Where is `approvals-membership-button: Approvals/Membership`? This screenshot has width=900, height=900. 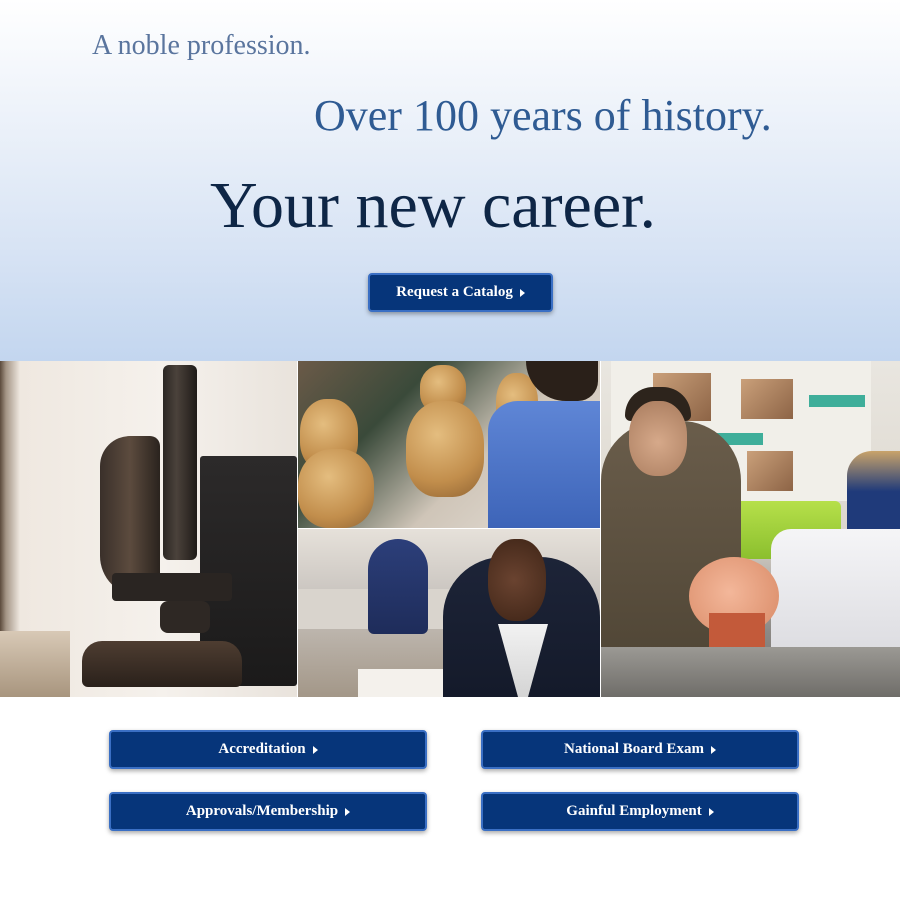
approvals-membership-button: Approvals/Membership is located at coordinates (268, 811).